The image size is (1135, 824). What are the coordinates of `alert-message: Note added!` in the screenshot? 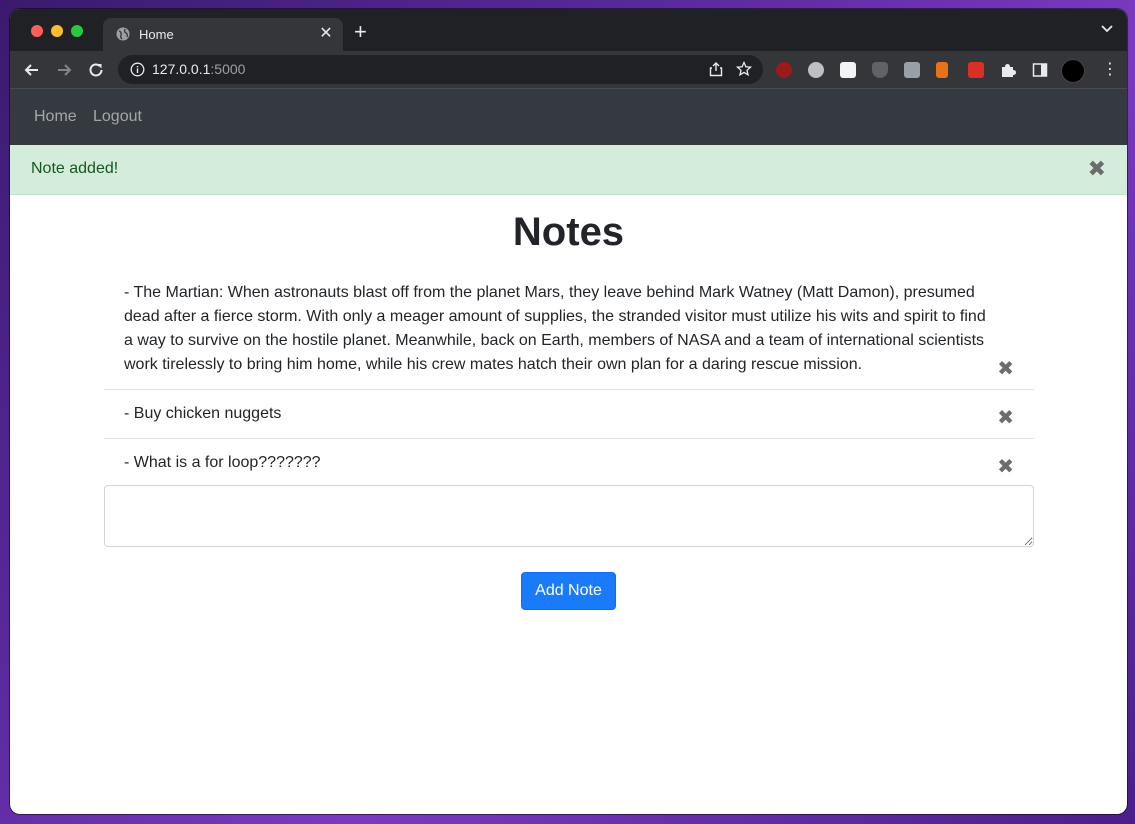 It's located at (75, 168).